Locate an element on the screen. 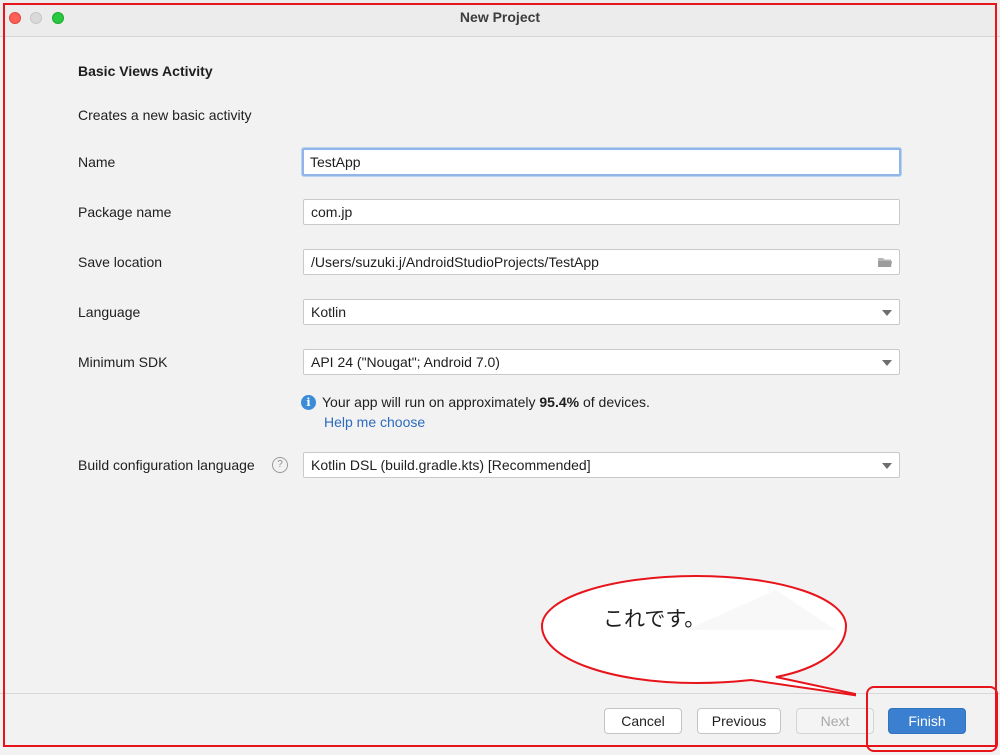  name-field is located at coordinates (601, 162).